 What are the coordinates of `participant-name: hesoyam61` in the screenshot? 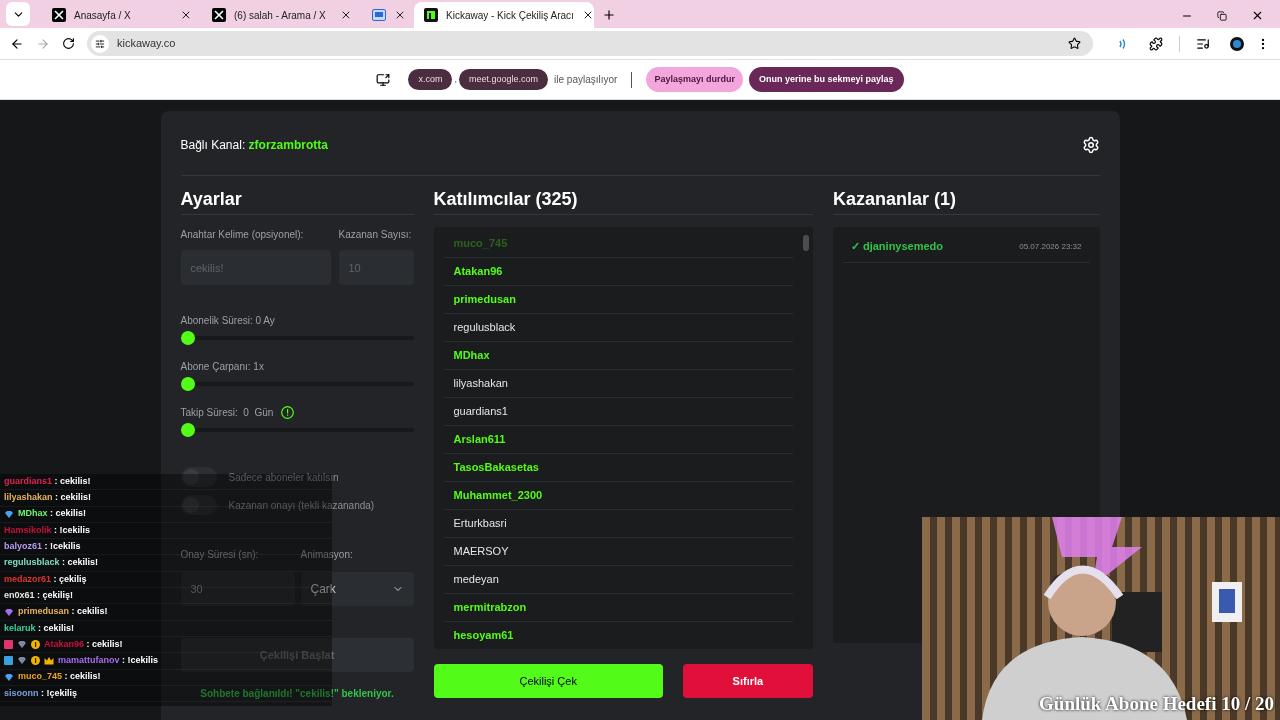 It's located at (483, 636).